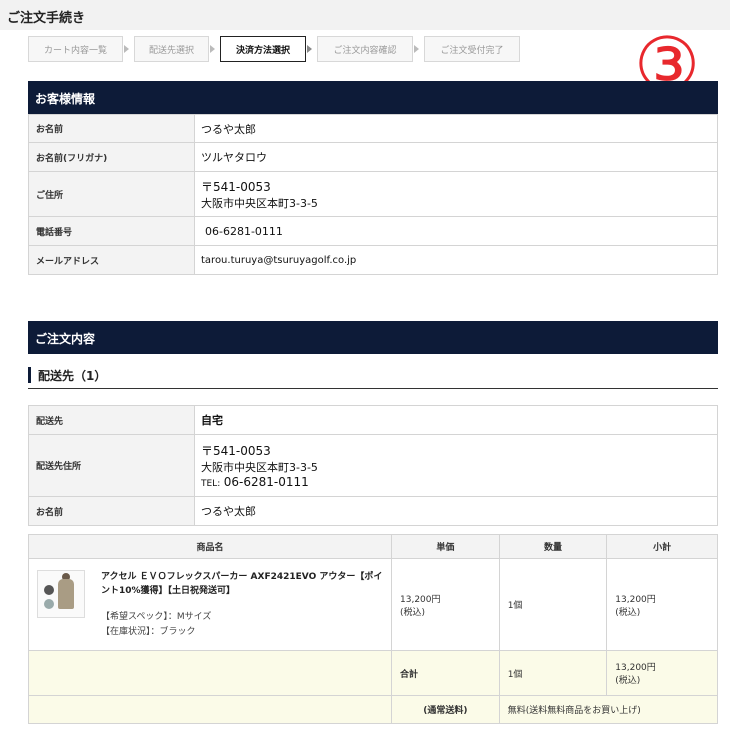 Image resolution: width=730 pixels, height=730 pixels. What do you see at coordinates (111, 260) in the screenshot?
I see `email-label: メールアドレス` at bounding box center [111, 260].